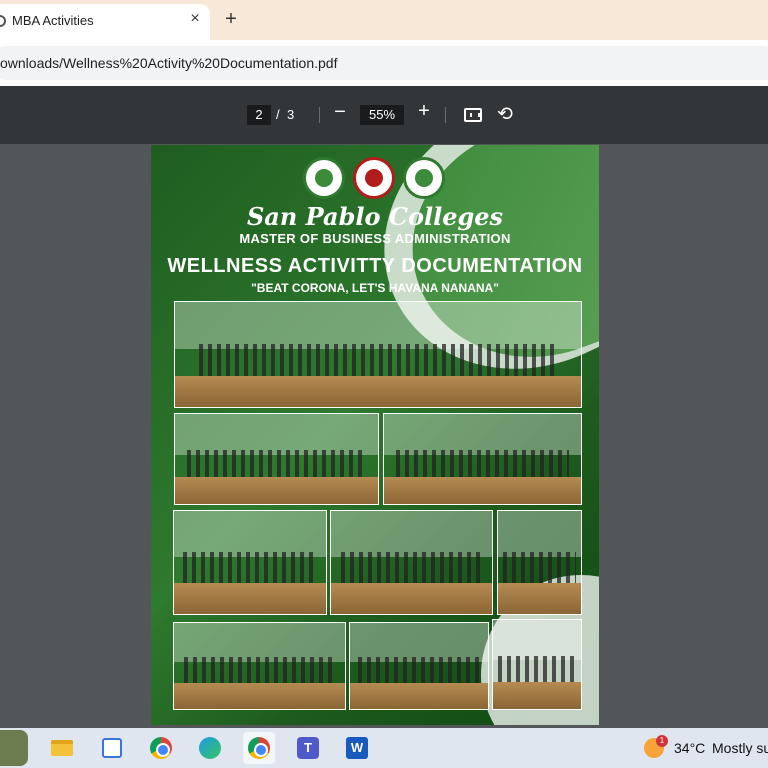 Image resolution: width=768 pixels, height=768 pixels. I want to click on document-subtitle: "BEAT CORONA, LET'S HAVANA NANANA", so click(375, 288).